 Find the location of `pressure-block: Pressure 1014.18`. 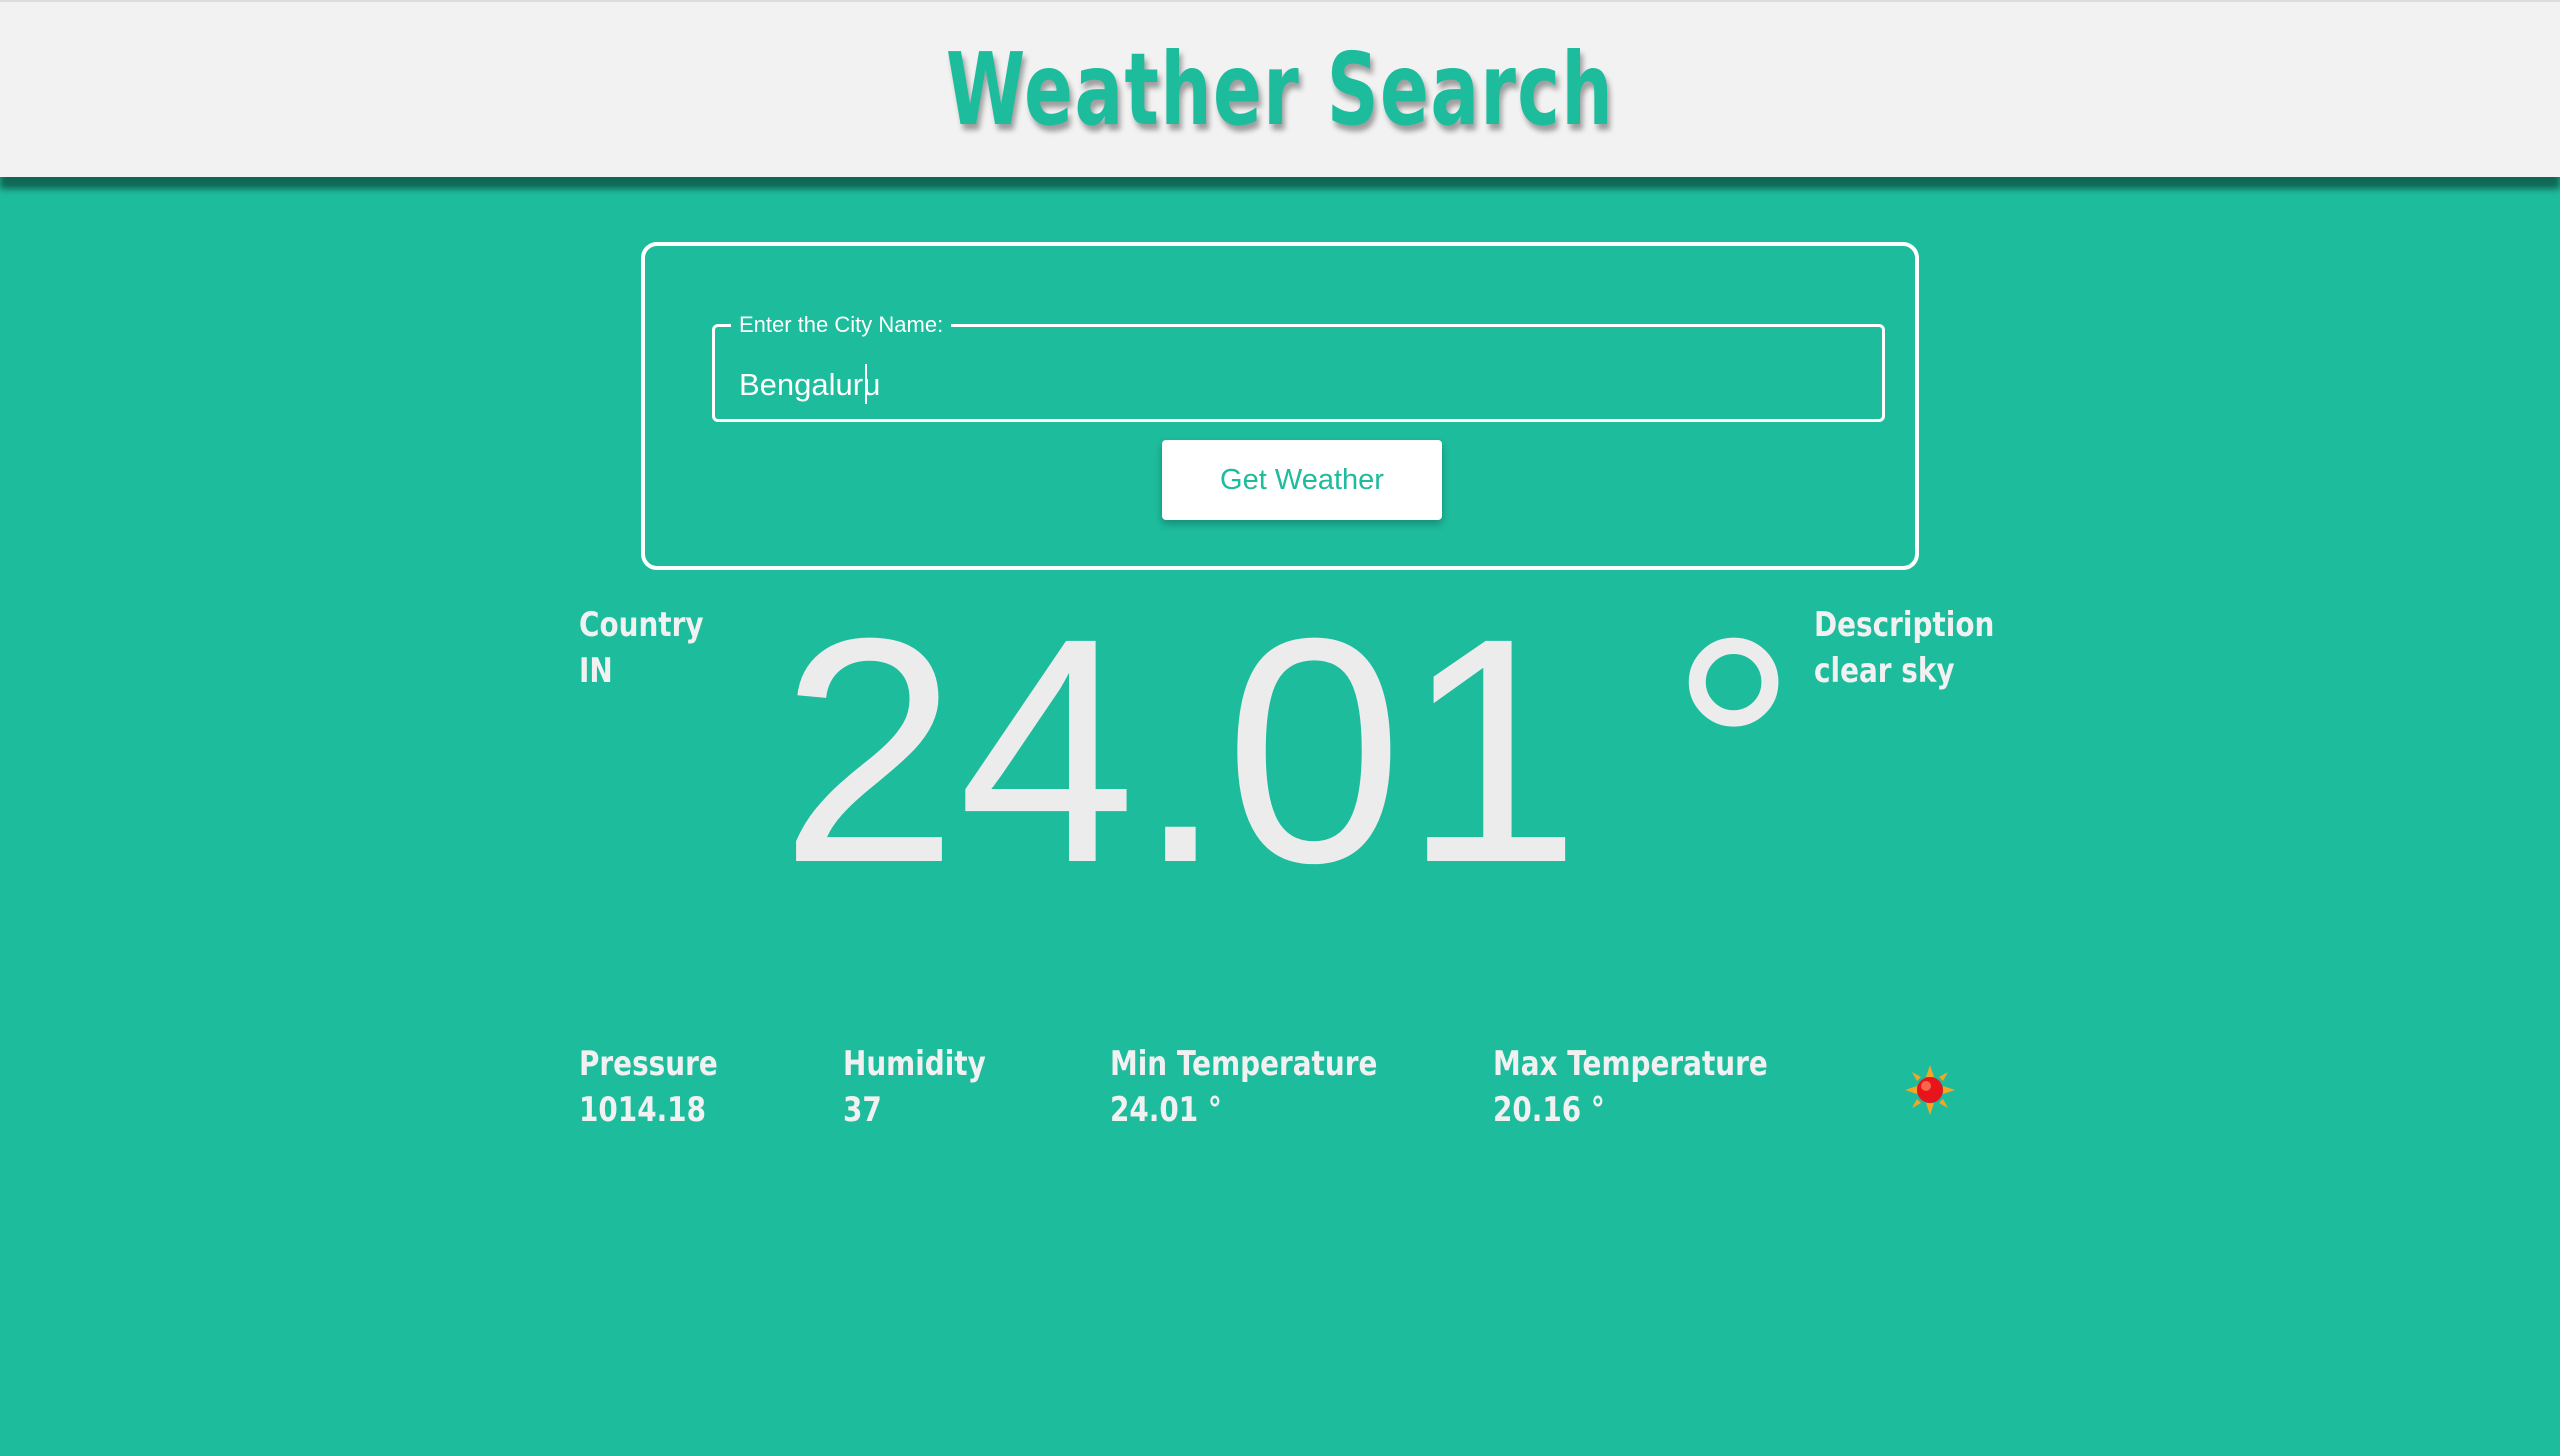

pressure-block: Pressure 1014.18 is located at coordinates (648, 1087).